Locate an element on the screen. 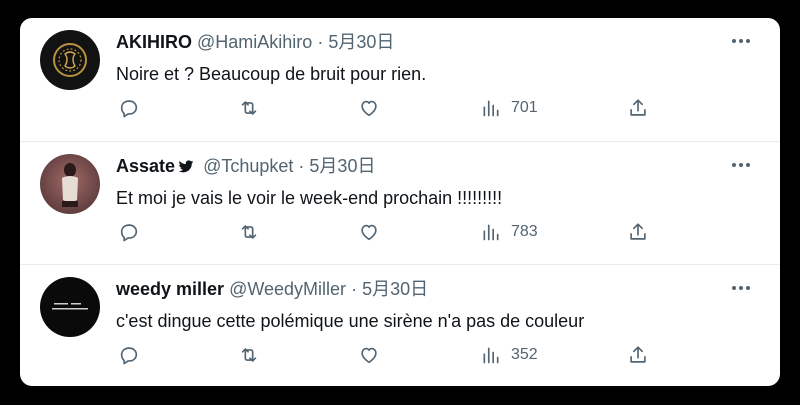 Image resolution: width=800 pixels, height=405 pixels. views-count: 352 is located at coordinates (524, 354).